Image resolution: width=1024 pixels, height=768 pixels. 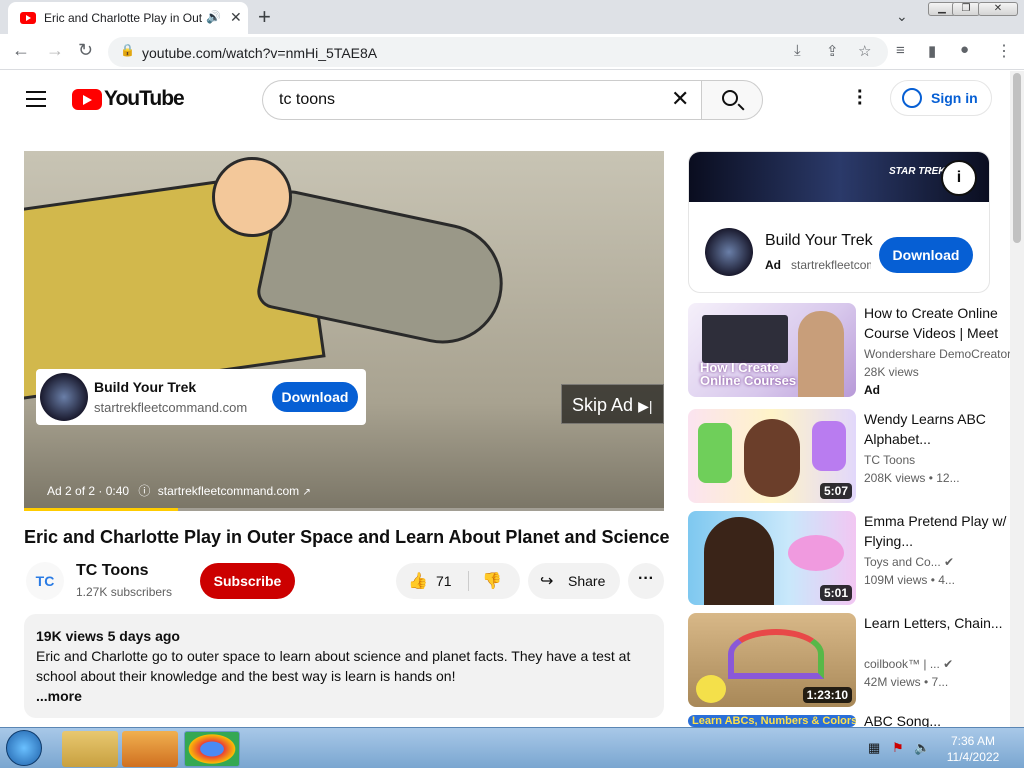 I want to click on maximize-button: ❐, so click(x=966, y=9).